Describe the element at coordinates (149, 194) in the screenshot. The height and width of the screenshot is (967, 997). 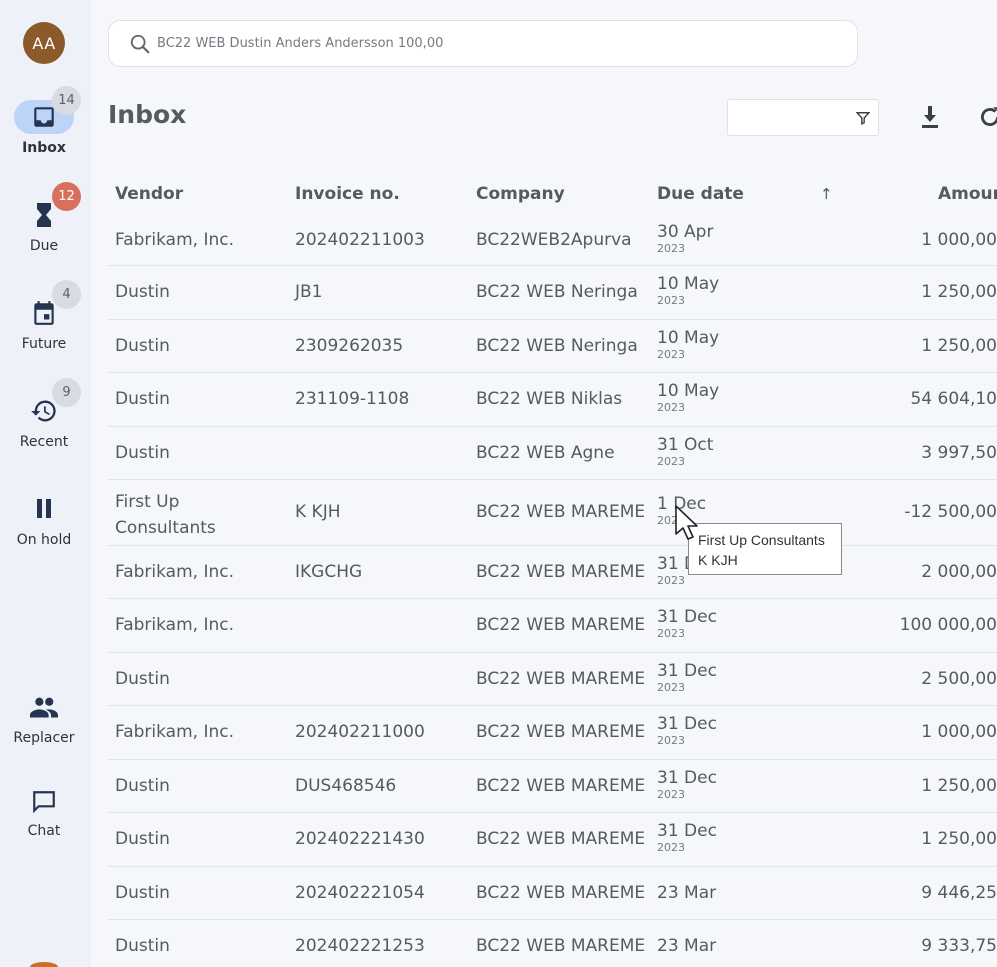
I see `column-header-vendor: Vendor` at that location.